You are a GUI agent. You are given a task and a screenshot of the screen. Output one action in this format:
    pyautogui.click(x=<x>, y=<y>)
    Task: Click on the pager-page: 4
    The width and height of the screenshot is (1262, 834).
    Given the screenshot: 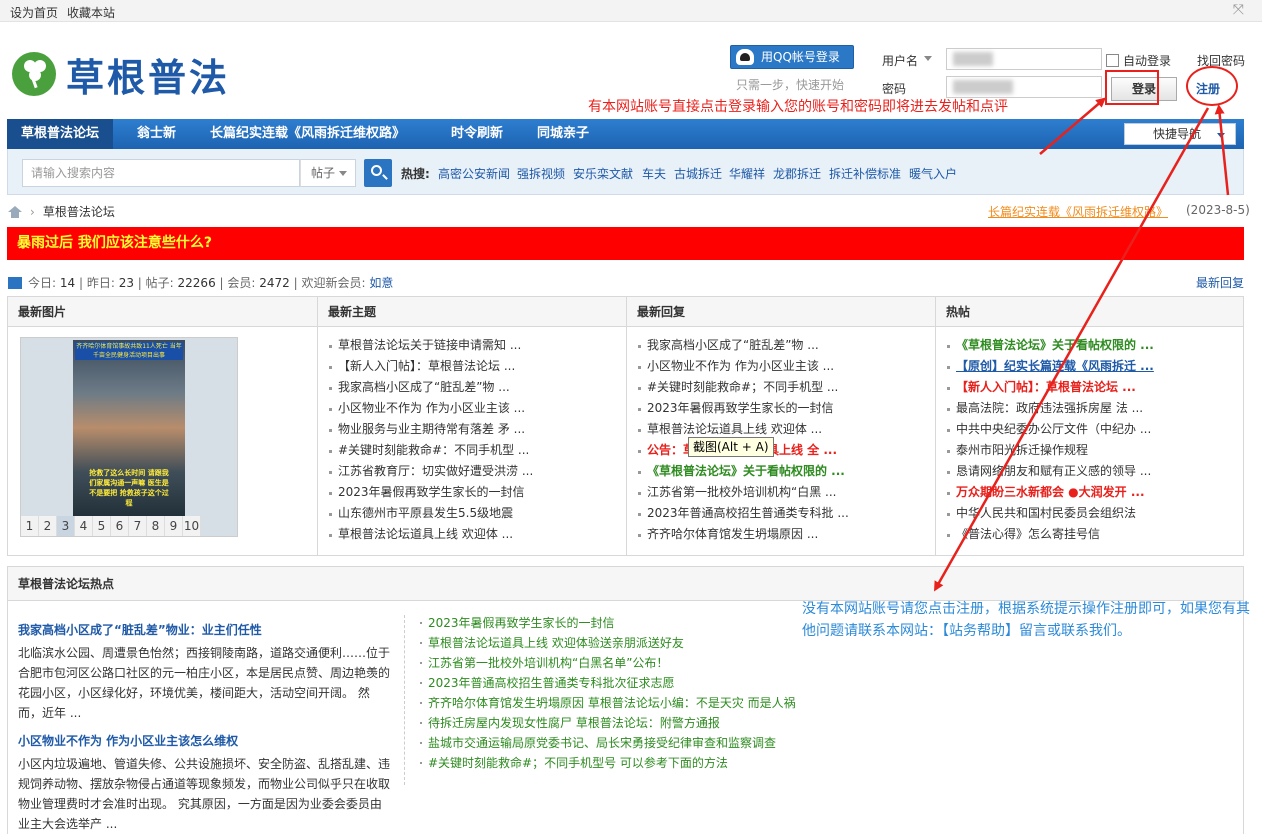 What is the action you would take?
    pyautogui.click(x=84, y=526)
    